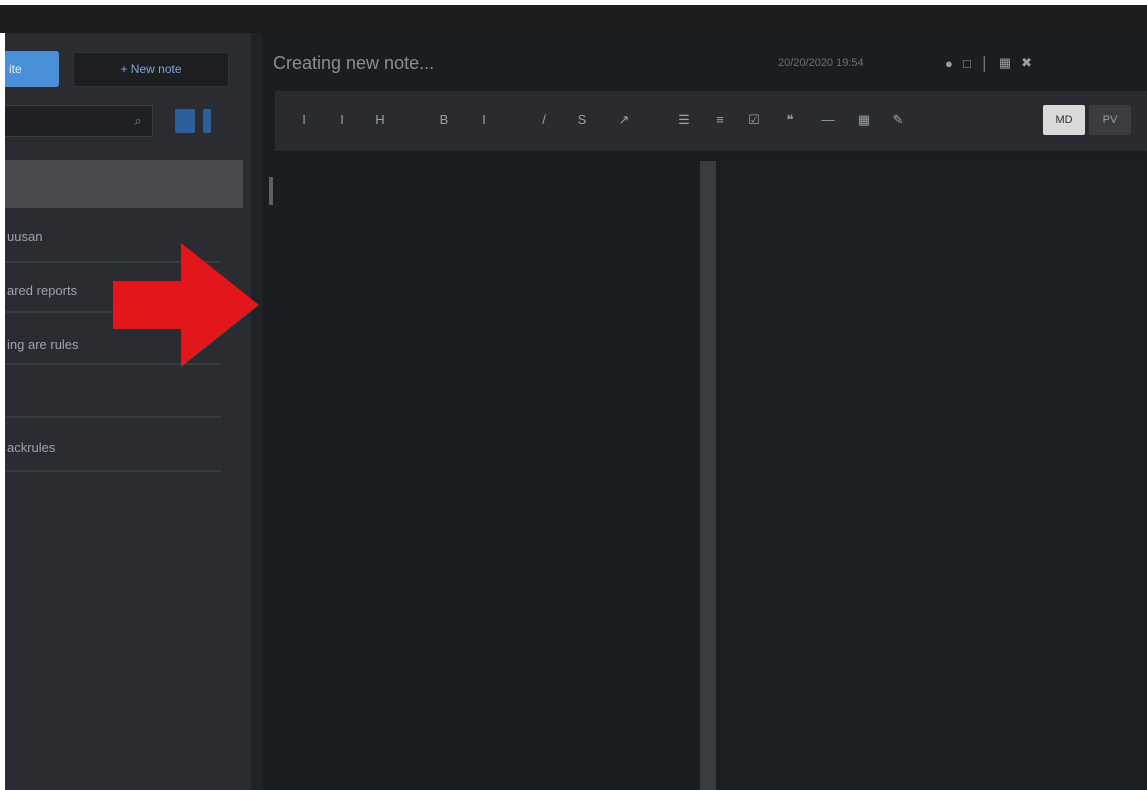  Describe the element at coordinates (708, 475) in the screenshot. I see `pane-splitter` at that location.